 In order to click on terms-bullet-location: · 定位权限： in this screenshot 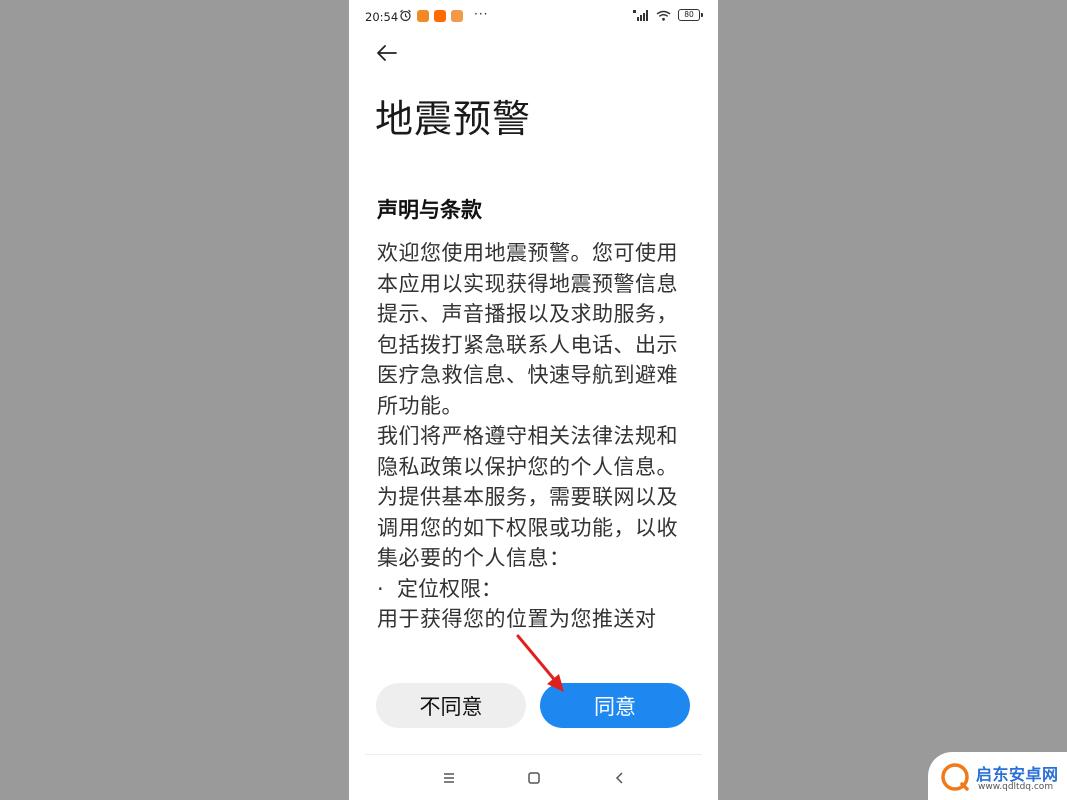, I will do `click(440, 588)`.